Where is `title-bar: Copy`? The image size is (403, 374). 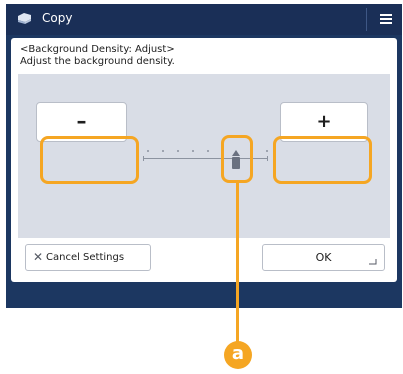
title-bar: Copy is located at coordinates (204, 19).